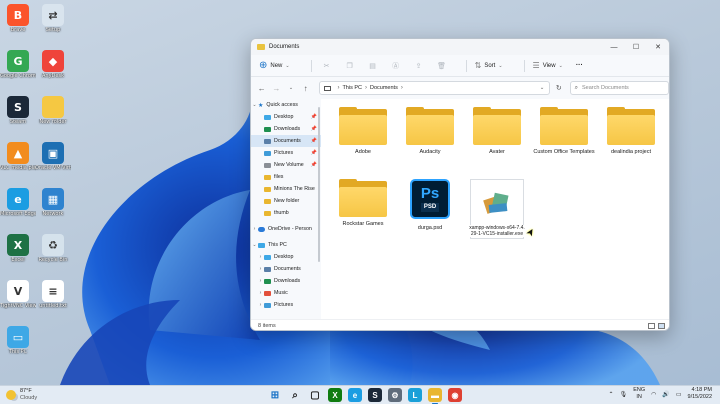 The height and width of the screenshot is (404, 720). Describe the element at coordinates (559, 88) in the screenshot. I see `refresh-icon: ↻` at that location.